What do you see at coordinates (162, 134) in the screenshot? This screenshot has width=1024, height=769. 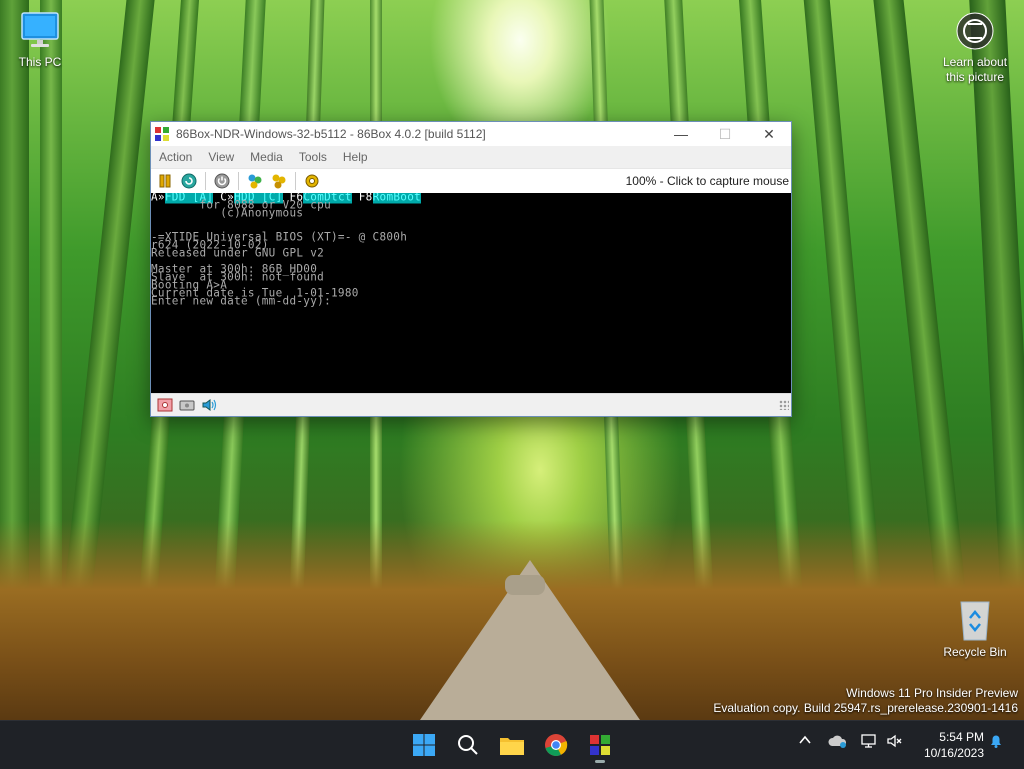 I see `86box-app-icon` at bounding box center [162, 134].